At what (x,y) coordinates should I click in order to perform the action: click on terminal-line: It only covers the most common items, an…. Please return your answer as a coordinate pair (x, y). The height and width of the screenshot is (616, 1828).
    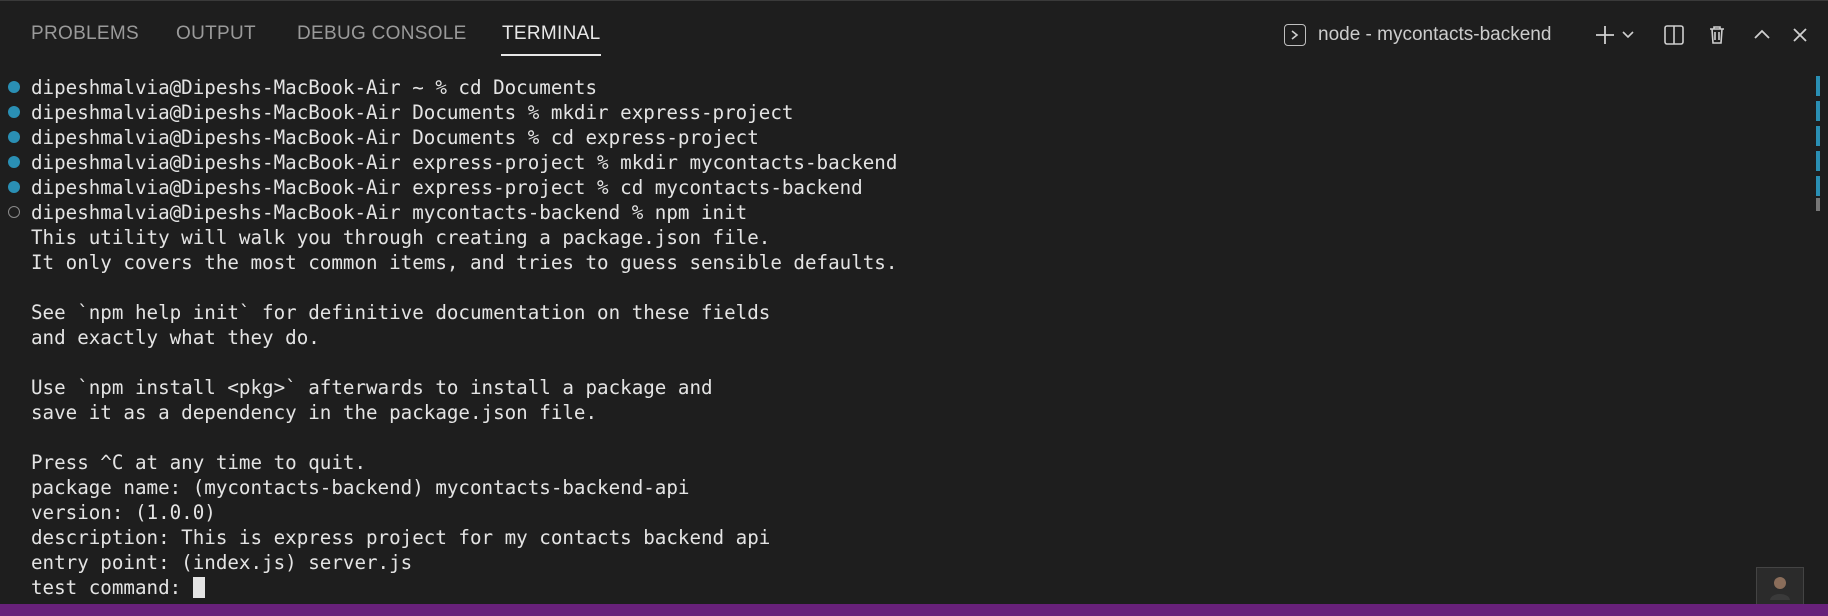
    Looking at the image, I should click on (464, 262).